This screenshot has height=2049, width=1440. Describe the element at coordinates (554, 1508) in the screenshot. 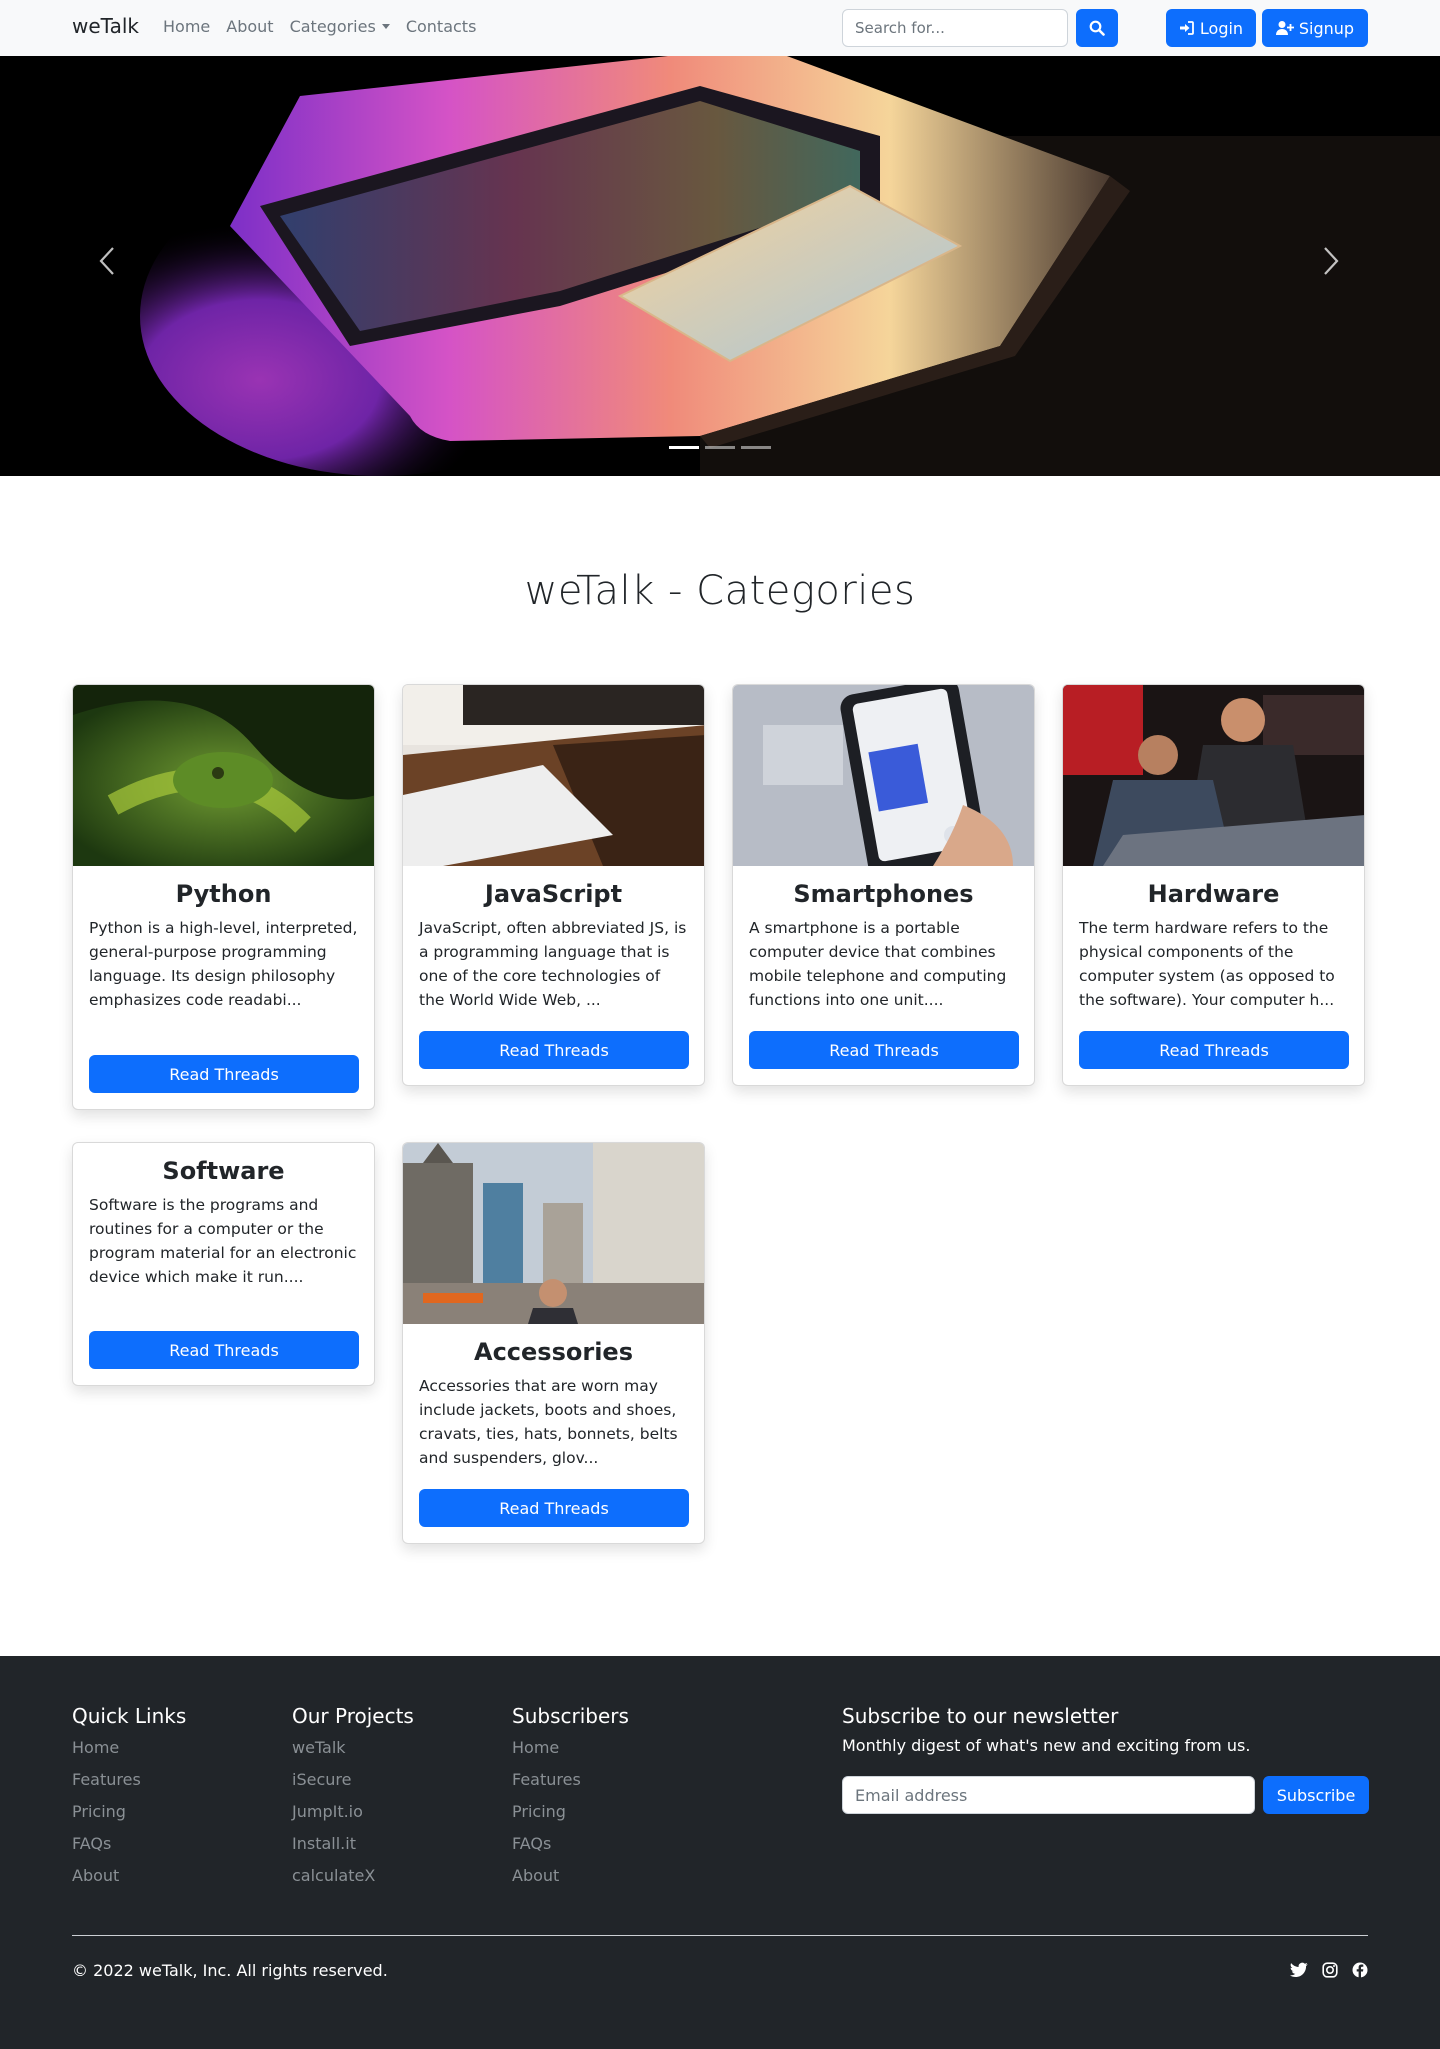

I see `read-threads-button-accessories: Read Threads` at that location.